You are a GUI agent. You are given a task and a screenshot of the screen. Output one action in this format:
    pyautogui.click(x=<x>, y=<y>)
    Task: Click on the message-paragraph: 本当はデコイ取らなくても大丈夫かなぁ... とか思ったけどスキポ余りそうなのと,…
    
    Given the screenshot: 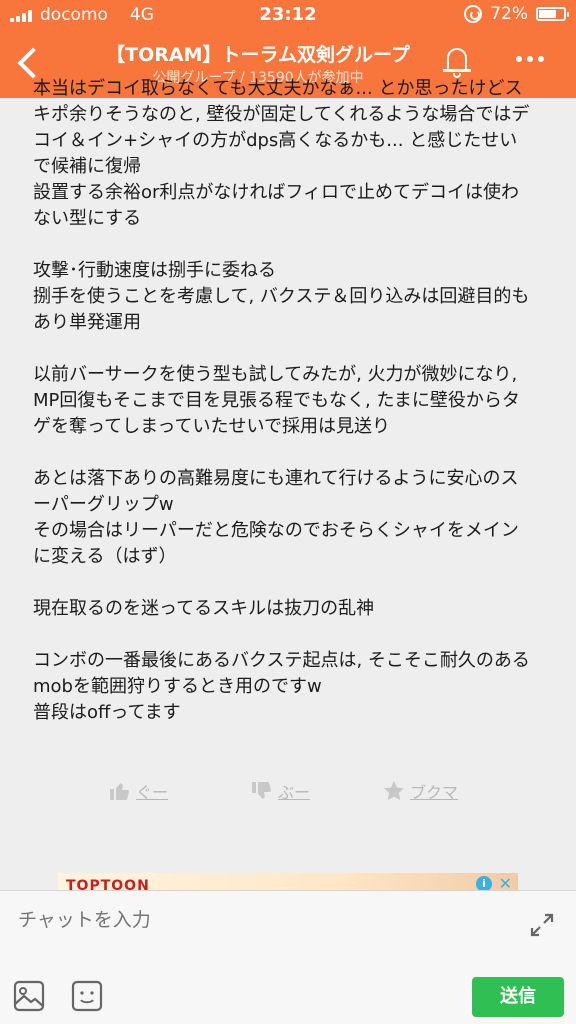 What is the action you would take?
    pyautogui.click(x=281, y=153)
    